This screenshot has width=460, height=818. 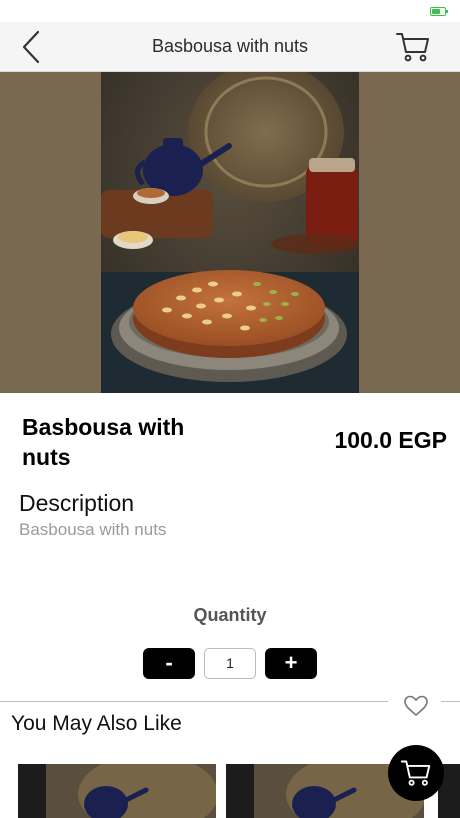 I want to click on favorite-button, so click(x=416, y=706).